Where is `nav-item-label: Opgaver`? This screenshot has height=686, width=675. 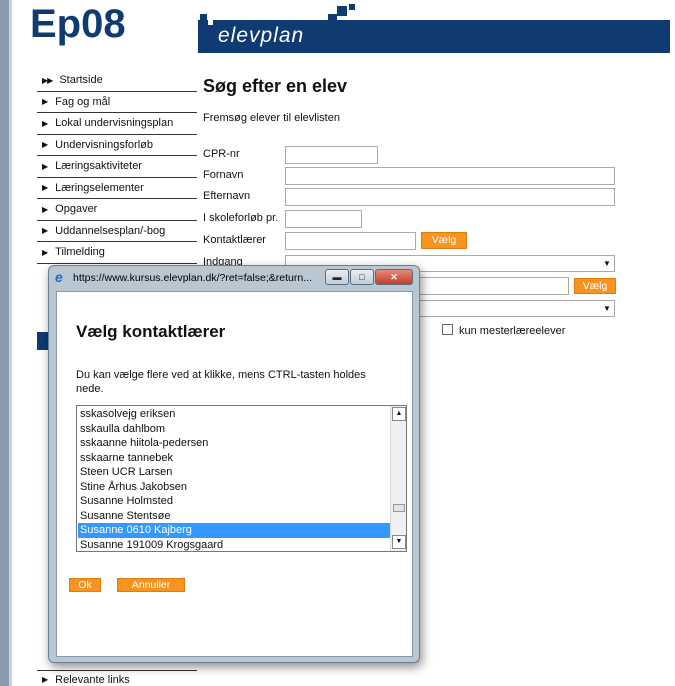
nav-item-label: Opgaver is located at coordinates (76, 209).